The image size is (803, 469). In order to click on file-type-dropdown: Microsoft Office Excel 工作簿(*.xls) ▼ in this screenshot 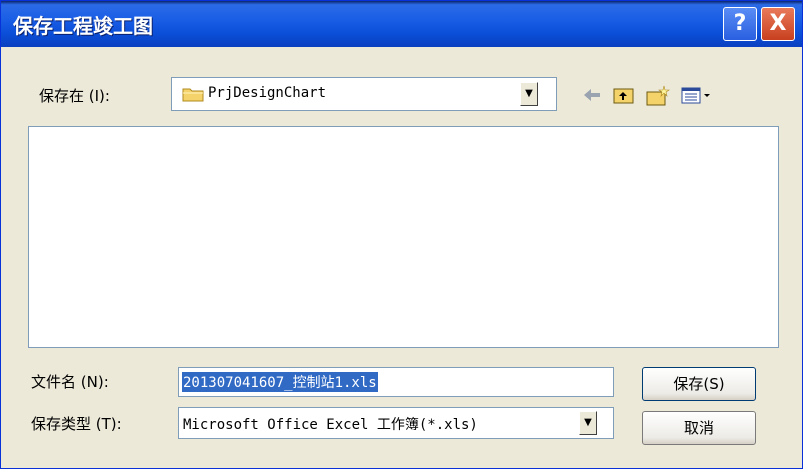, I will do `click(396, 423)`.